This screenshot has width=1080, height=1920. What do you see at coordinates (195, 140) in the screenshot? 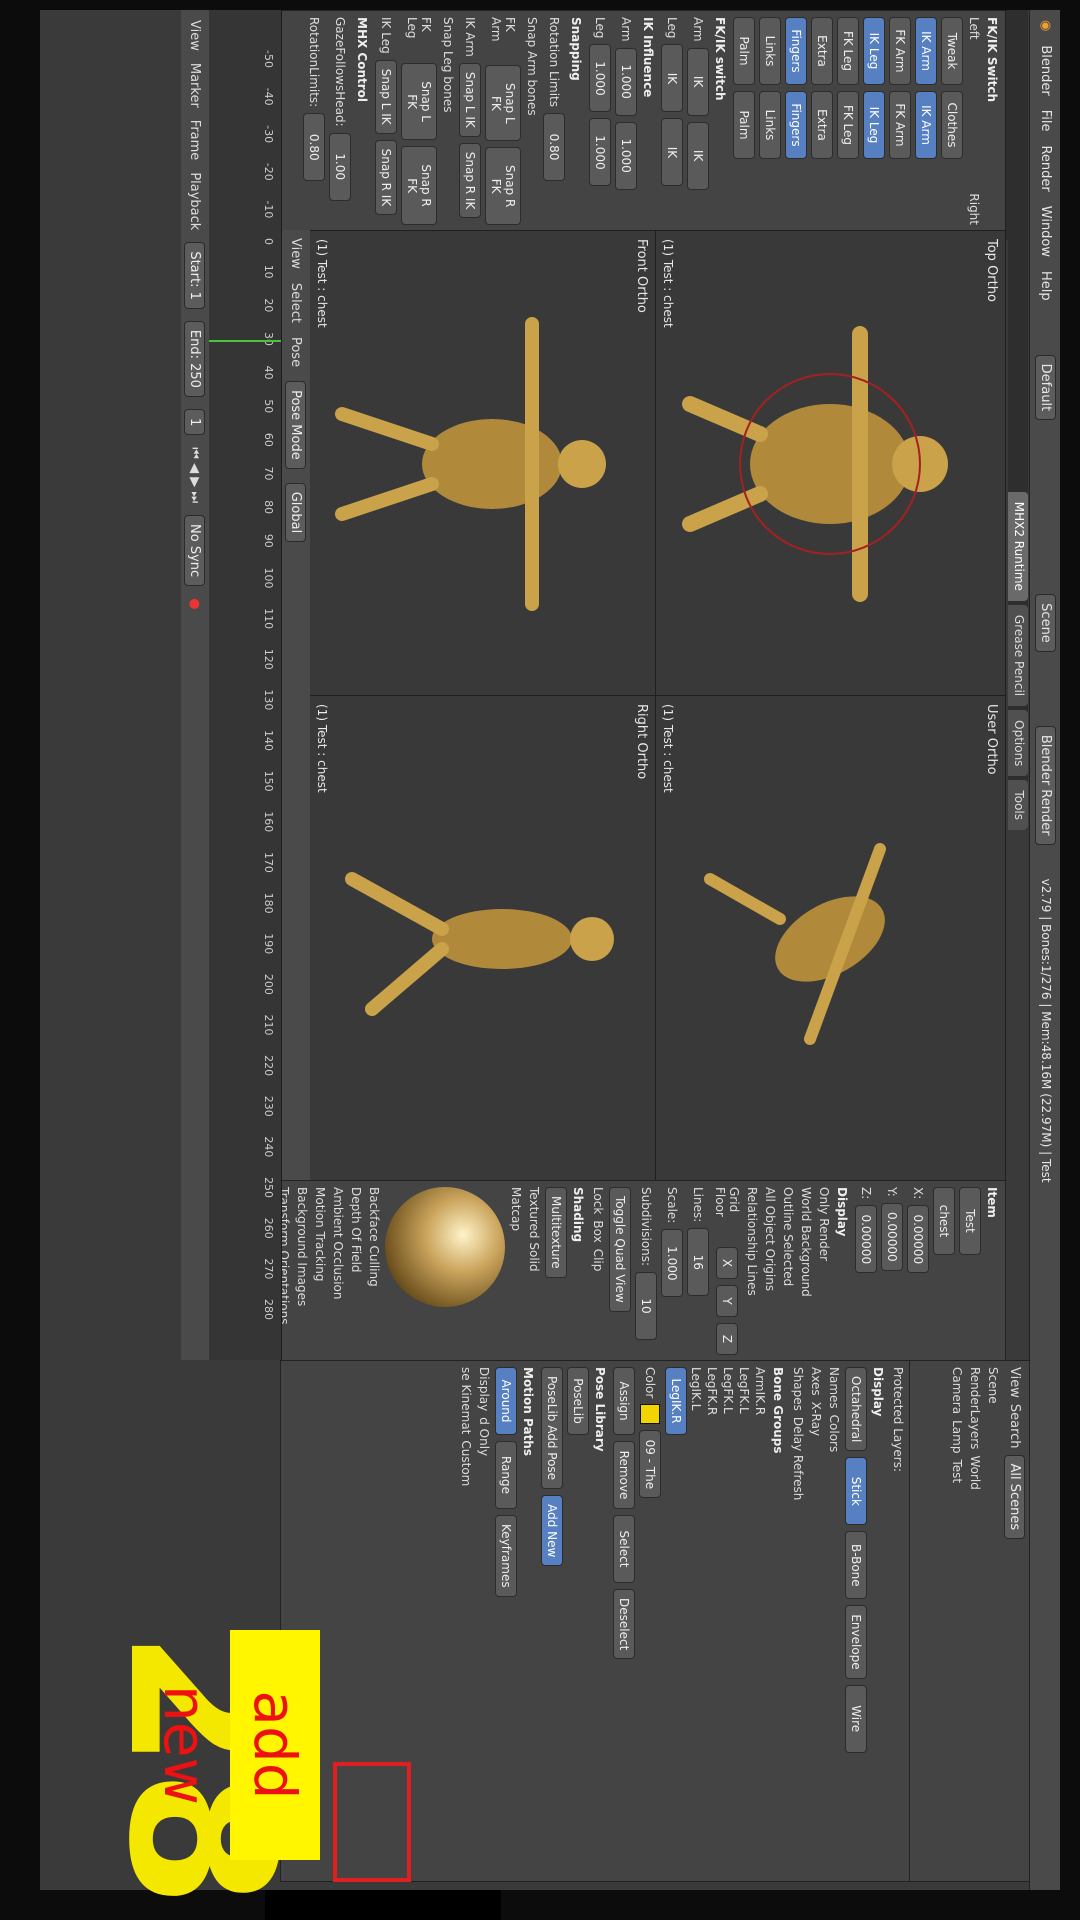
I see `timeline-frame-menu: Frame` at bounding box center [195, 140].